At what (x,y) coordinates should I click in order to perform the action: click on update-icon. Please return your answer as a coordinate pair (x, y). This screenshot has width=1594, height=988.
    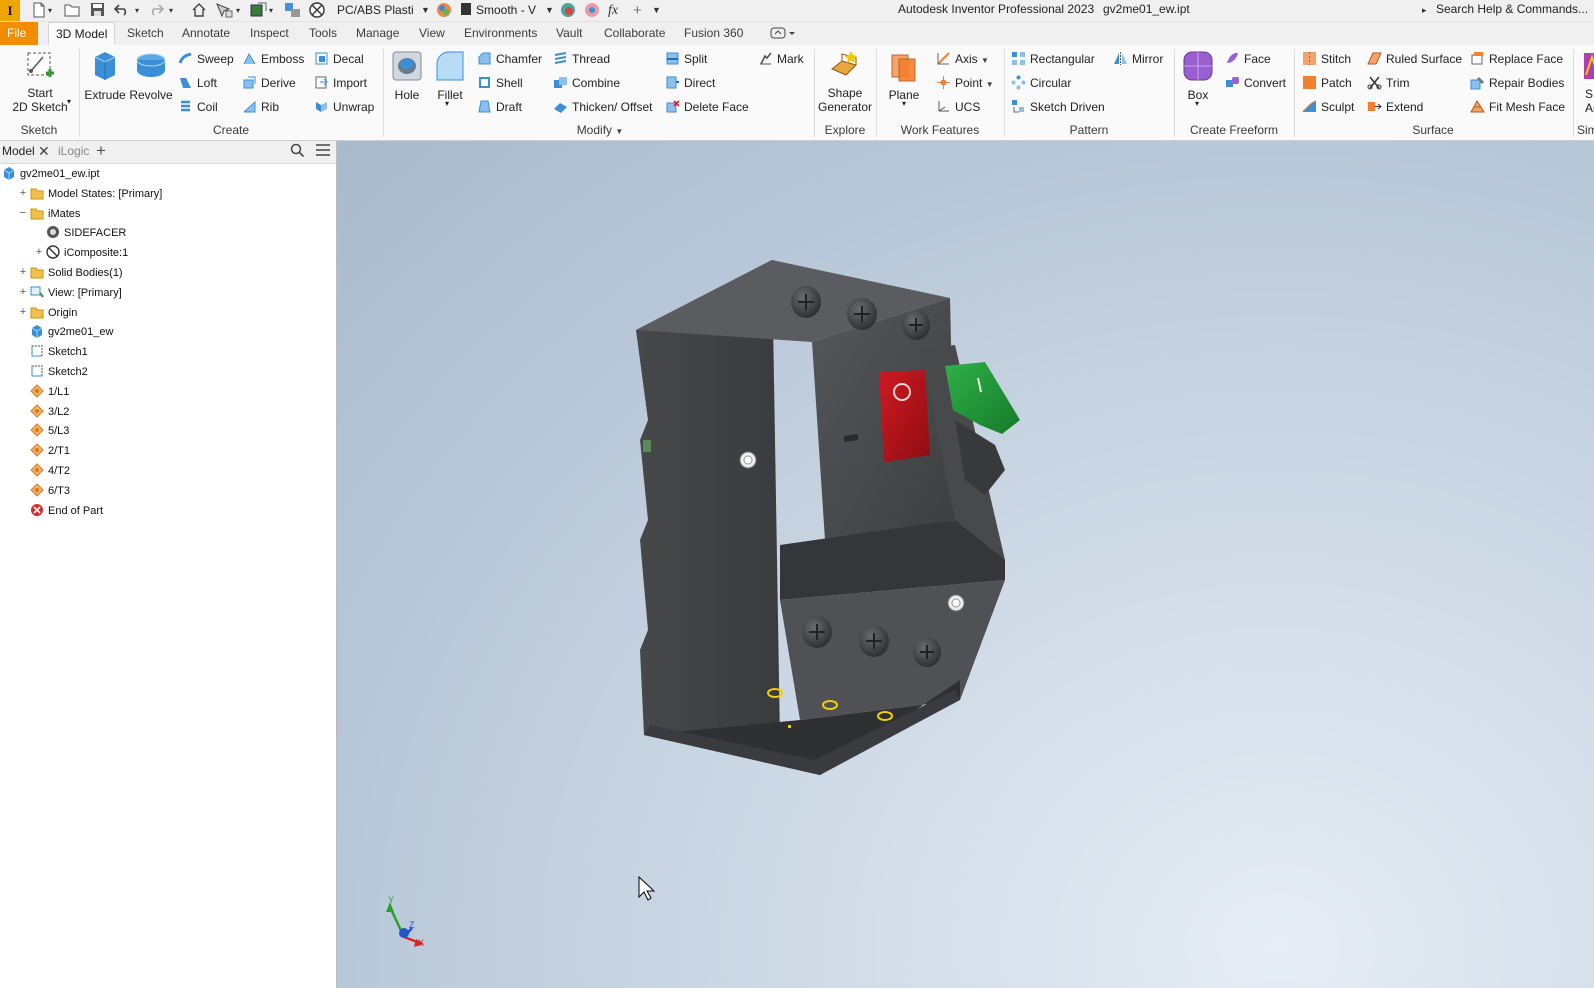
    Looking at the image, I should click on (259, 10).